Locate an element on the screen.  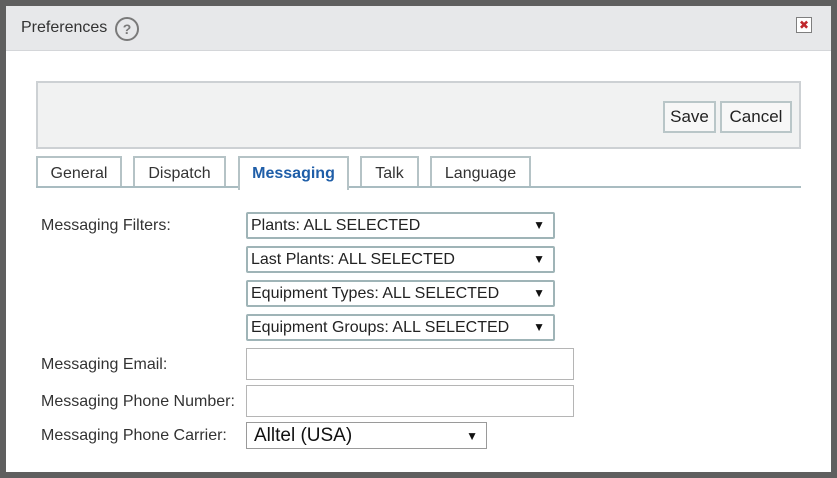
plants-filter-select: Plants: ALL SELECTED ▼ is located at coordinates (400, 225).